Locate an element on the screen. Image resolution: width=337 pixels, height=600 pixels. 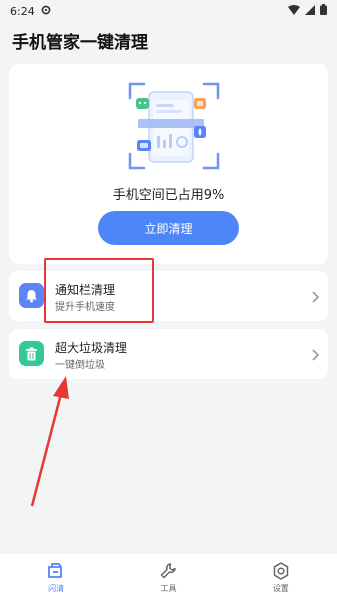
battery-icon is located at coordinates (323, 11).